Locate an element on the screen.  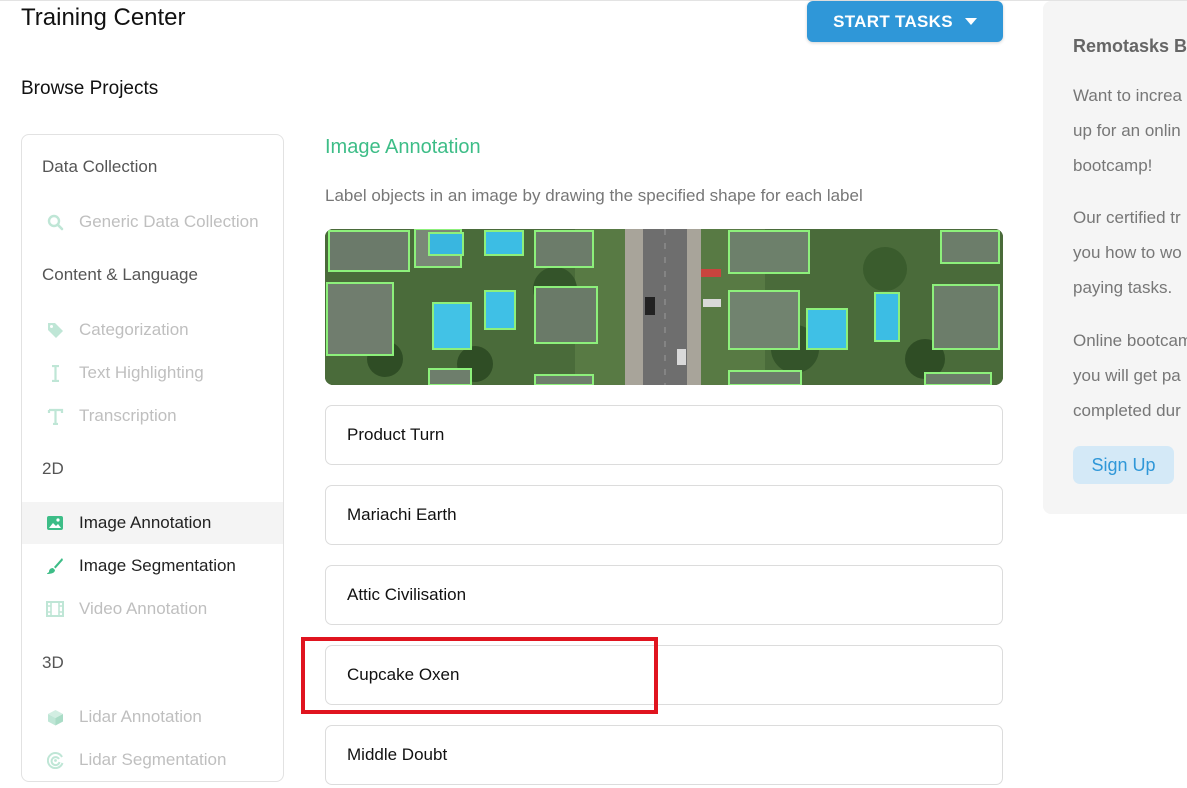
sidebar-item-label: Transcription is located at coordinates (128, 415).